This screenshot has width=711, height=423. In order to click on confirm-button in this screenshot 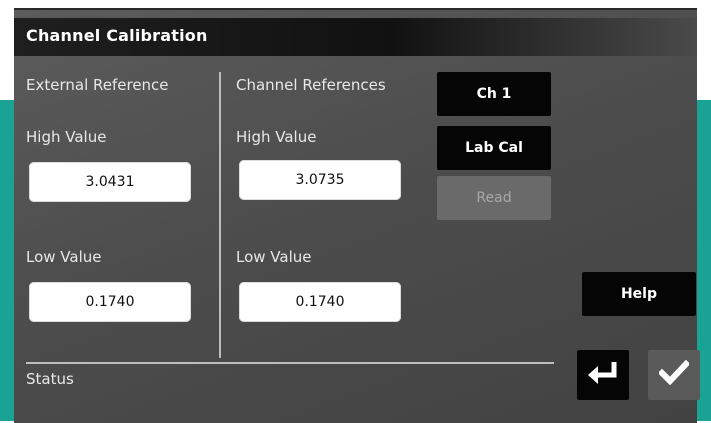, I will do `click(674, 375)`.